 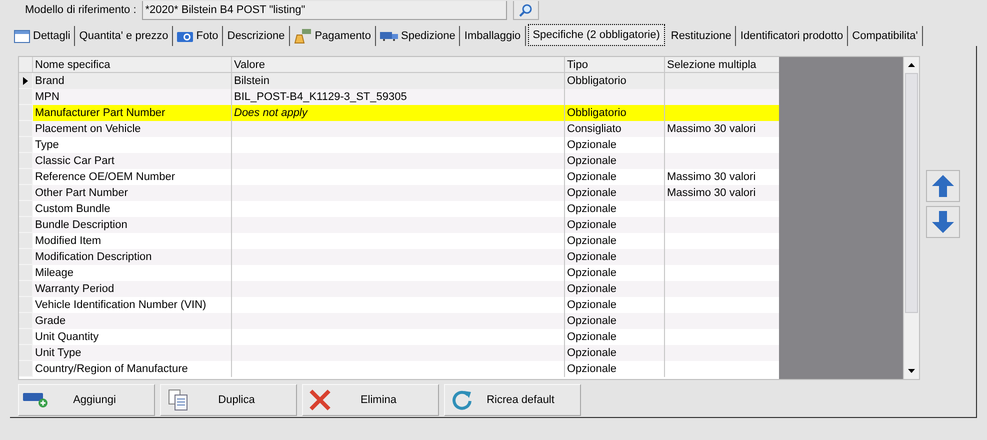 What do you see at coordinates (74, 289) in the screenshot?
I see `name-cell: Warranty Period` at bounding box center [74, 289].